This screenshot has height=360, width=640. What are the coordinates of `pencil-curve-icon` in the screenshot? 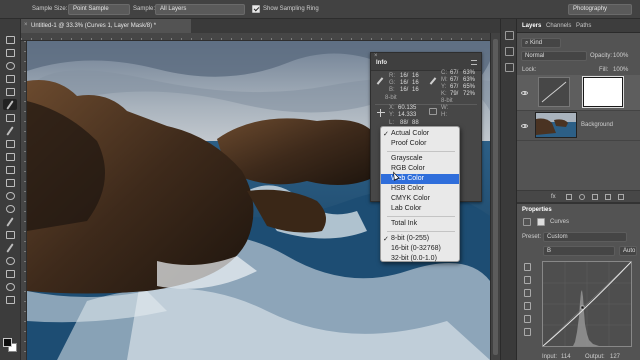 It's located at (527, 332).